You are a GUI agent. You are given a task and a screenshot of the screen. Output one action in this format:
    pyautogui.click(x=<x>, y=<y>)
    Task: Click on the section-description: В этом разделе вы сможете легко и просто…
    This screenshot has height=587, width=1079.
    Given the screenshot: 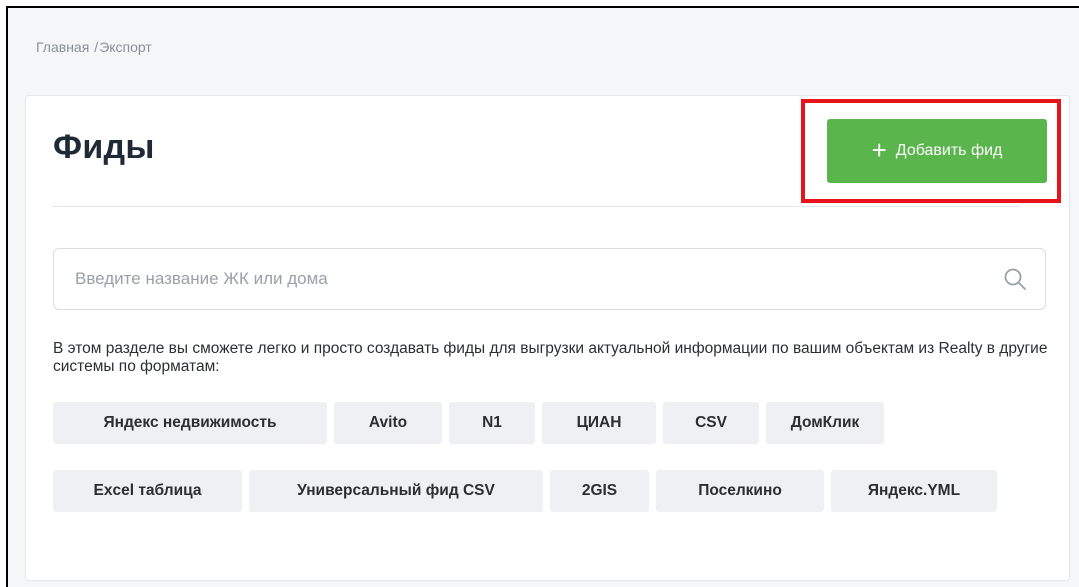 What is the action you would take?
    pyautogui.click(x=550, y=357)
    